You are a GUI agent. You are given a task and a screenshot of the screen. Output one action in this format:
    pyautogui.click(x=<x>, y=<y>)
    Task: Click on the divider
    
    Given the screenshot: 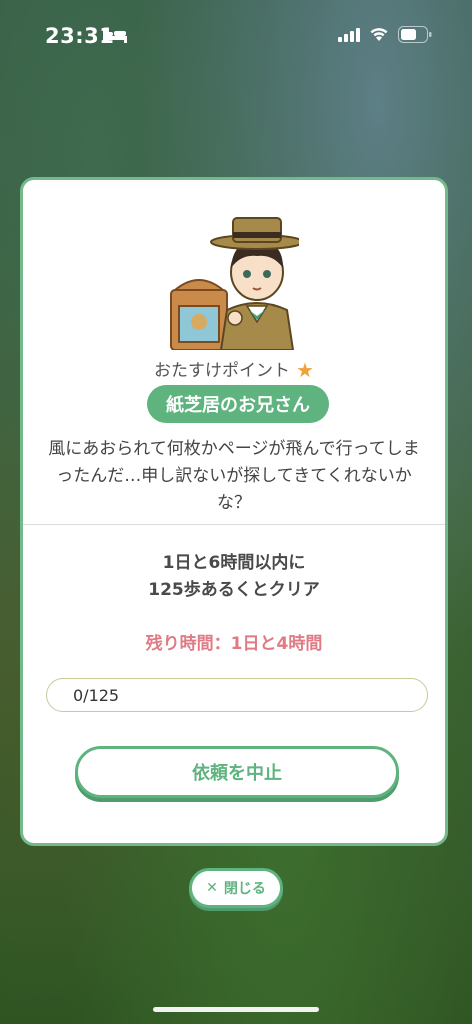 What is the action you would take?
    pyautogui.click(x=234, y=524)
    